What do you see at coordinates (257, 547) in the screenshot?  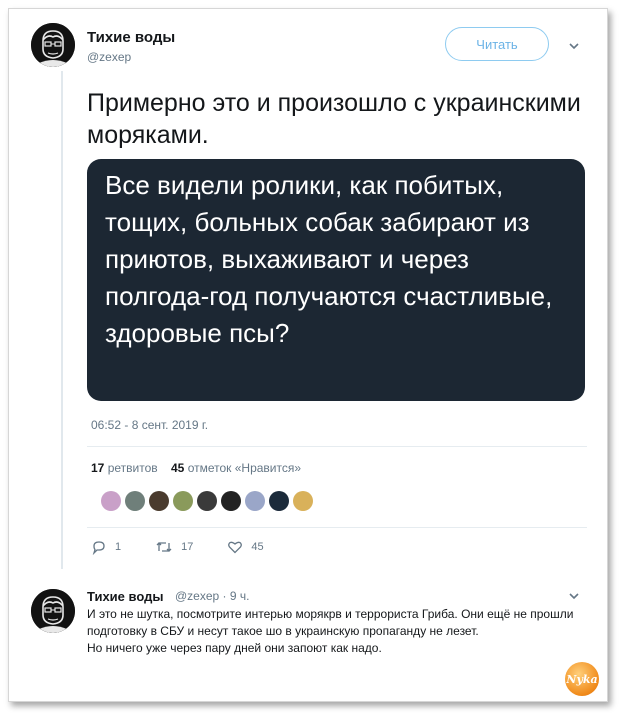 I see `like-count: 45` at bounding box center [257, 547].